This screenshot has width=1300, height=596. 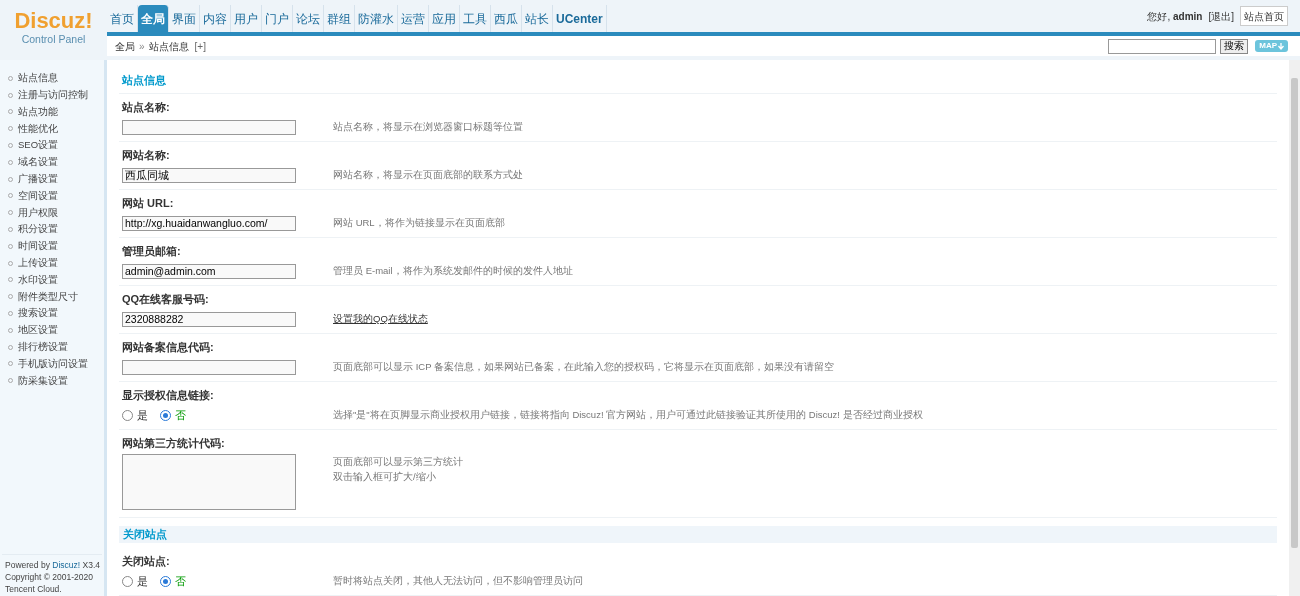 What do you see at coordinates (376, 18) in the screenshot?
I see `nav-tab: 防灌水` at bounding box center [376, 18].